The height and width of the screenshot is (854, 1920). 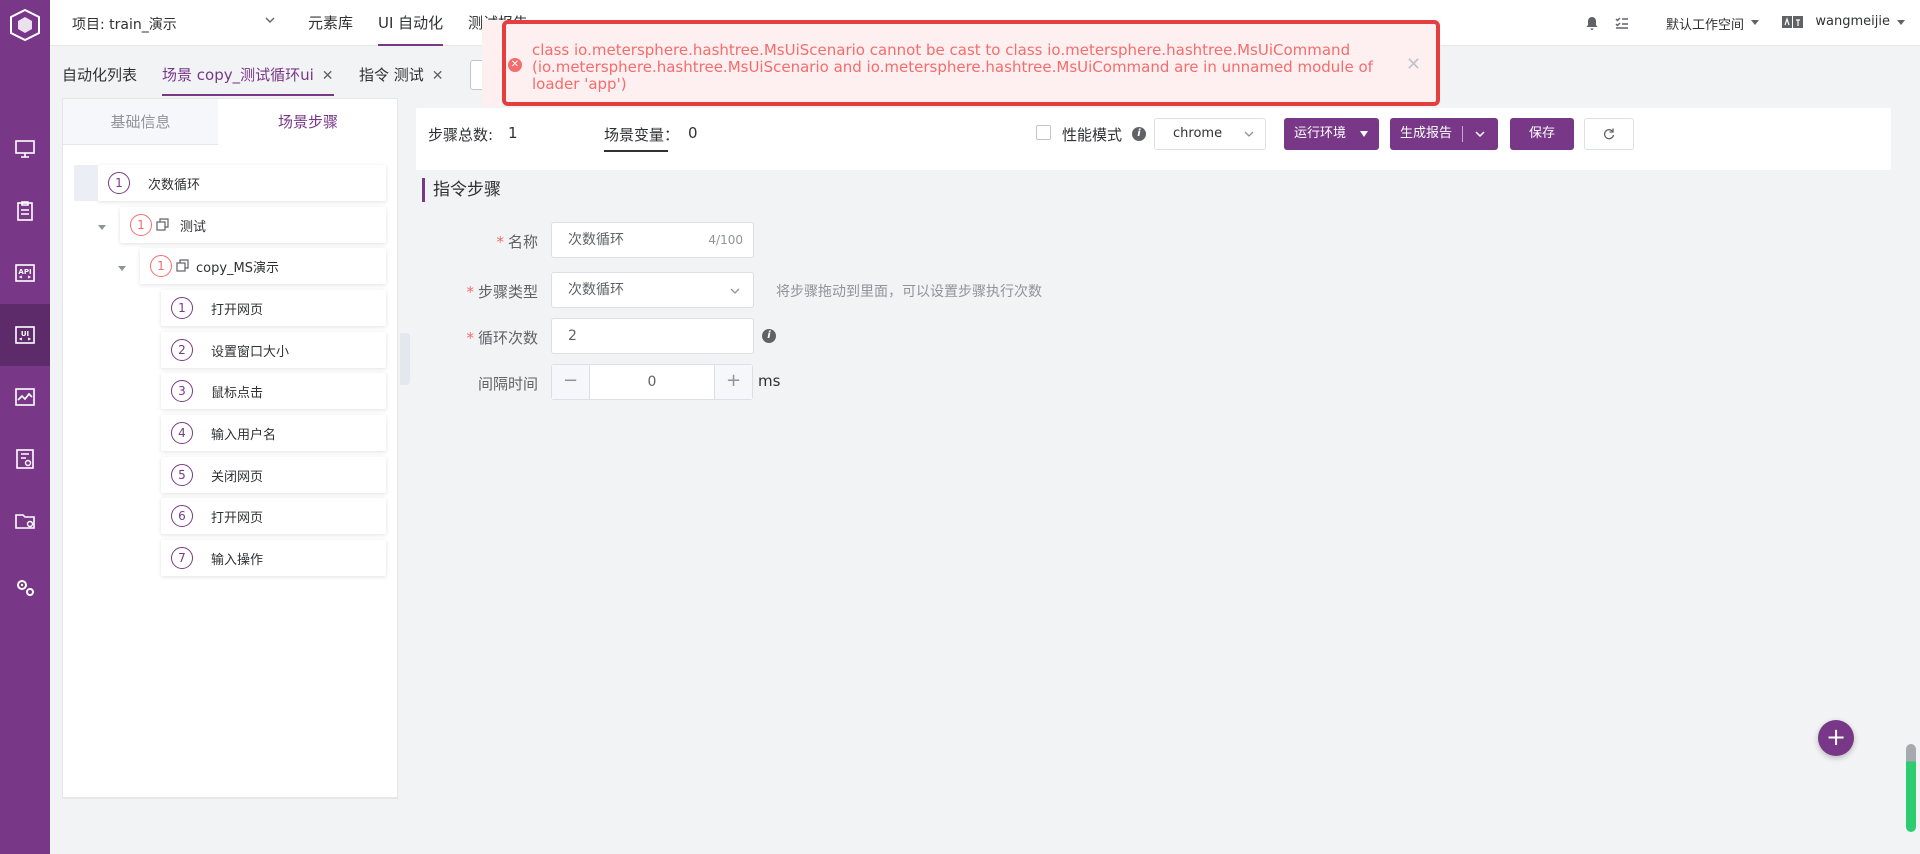 What do you see at coordinates (253, 225) in the screenshot?
I see `tree-row: 1 测试` at bounding box center [253, 225].